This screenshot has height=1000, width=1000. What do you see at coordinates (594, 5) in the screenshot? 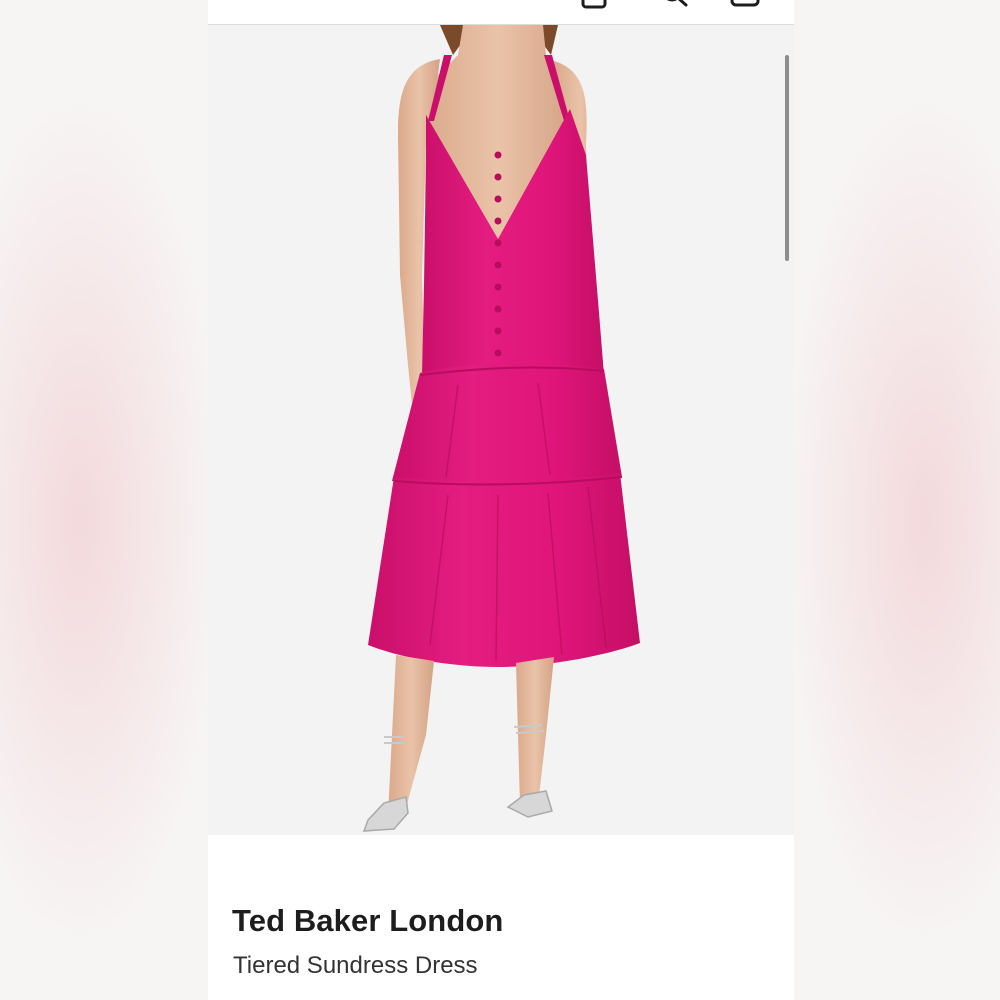
I see `share-icon` at bounding box center [594, 5].